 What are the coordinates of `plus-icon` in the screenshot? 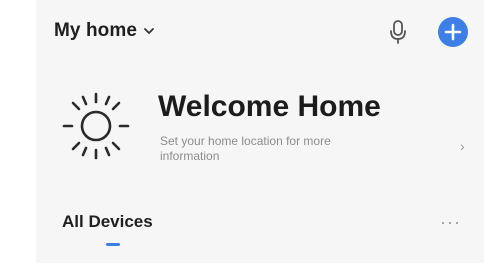 It's located at (453, 32).